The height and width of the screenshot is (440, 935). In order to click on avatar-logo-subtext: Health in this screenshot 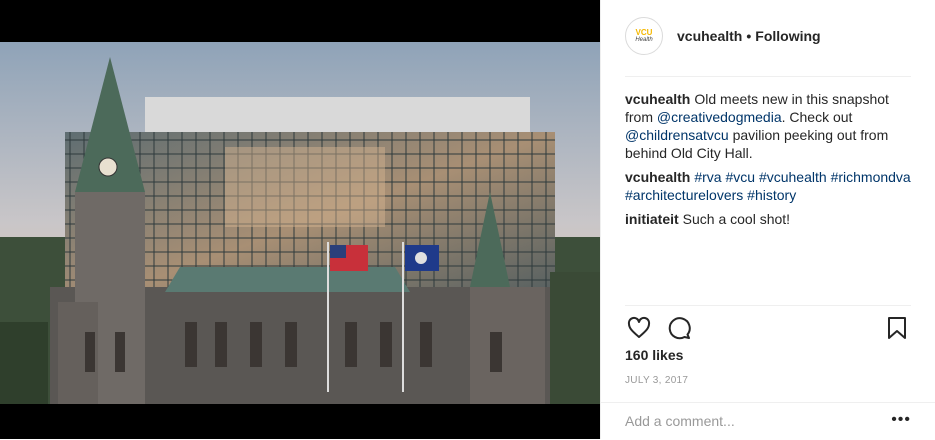, I will do `click(644, 39)`.